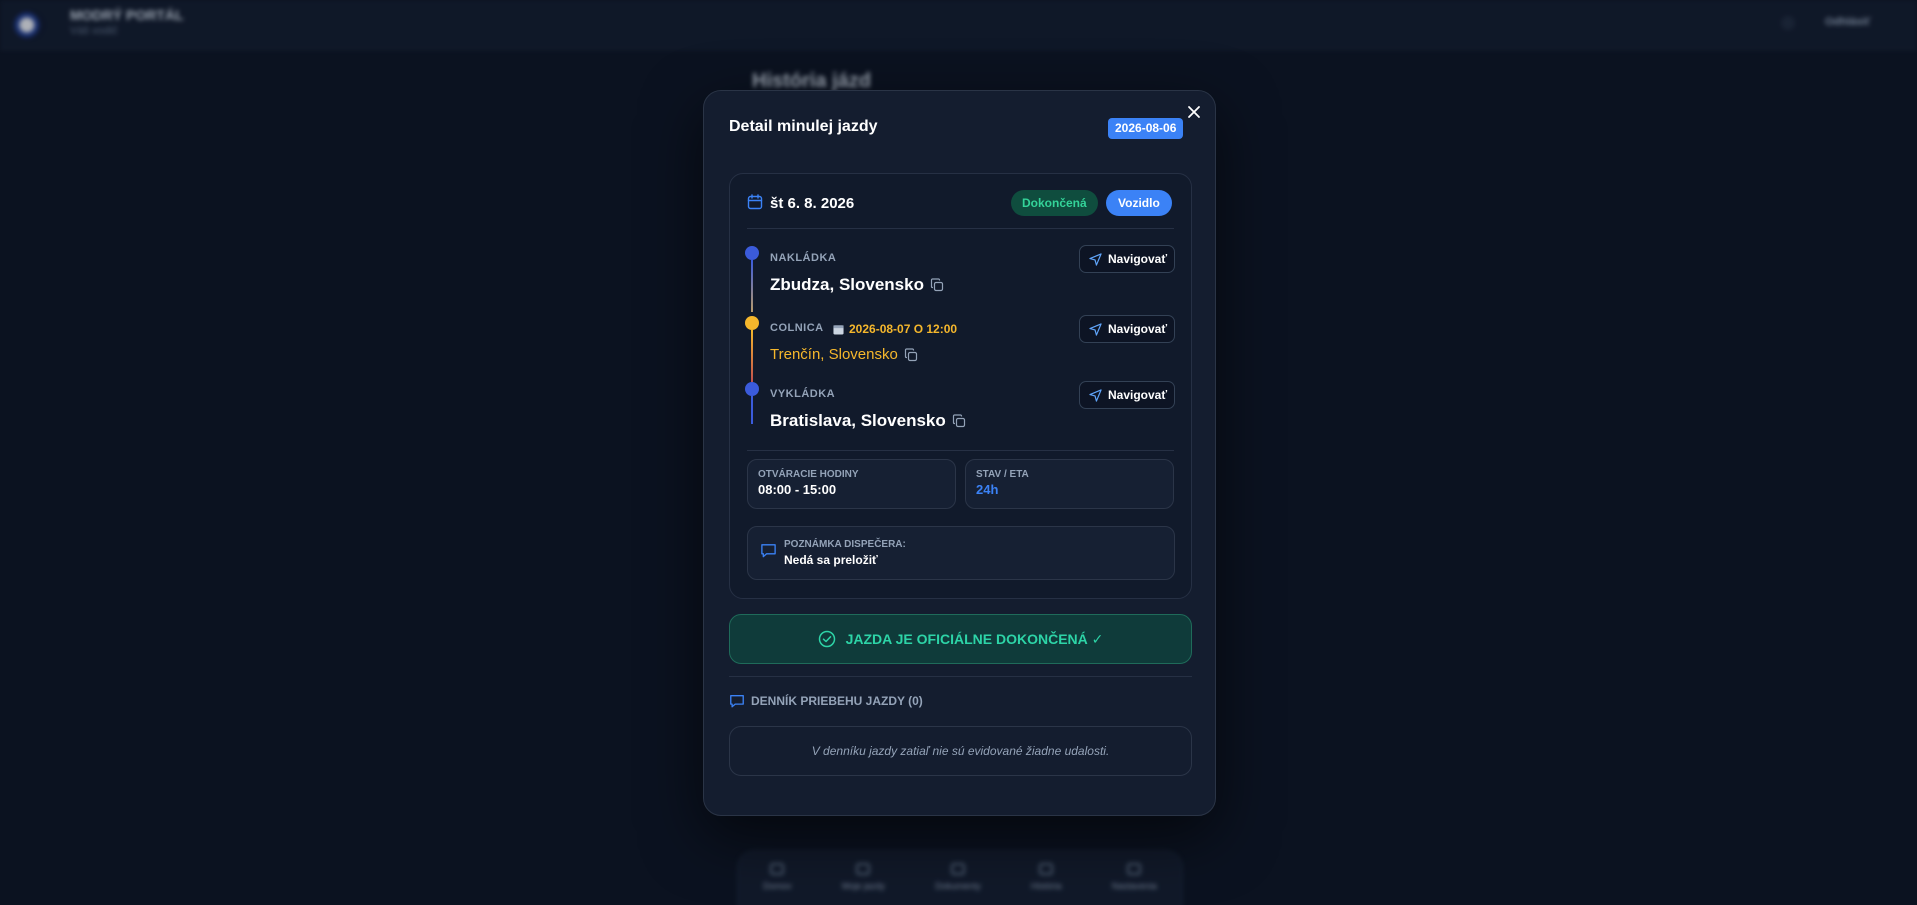  What do you see at coordinates (987, 489) in the screenshot?
I see `status-eta-value: 24h` at bounding box center [987, 489].